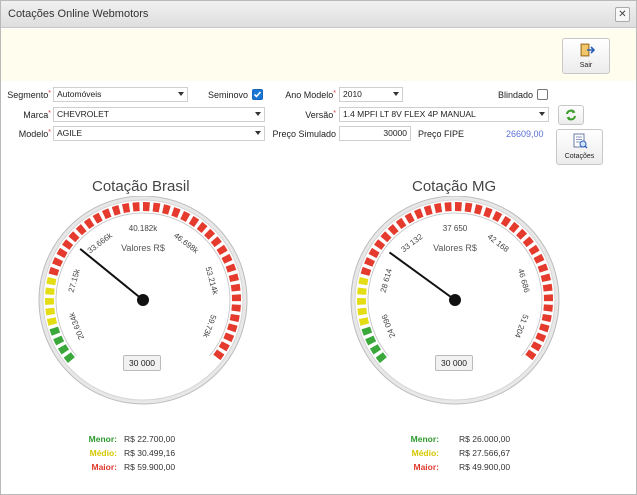  What do you see at coordinates (159, 133) in the screenshot?
I see `modelo-select: AGILE` at bounding box center [159, 133].